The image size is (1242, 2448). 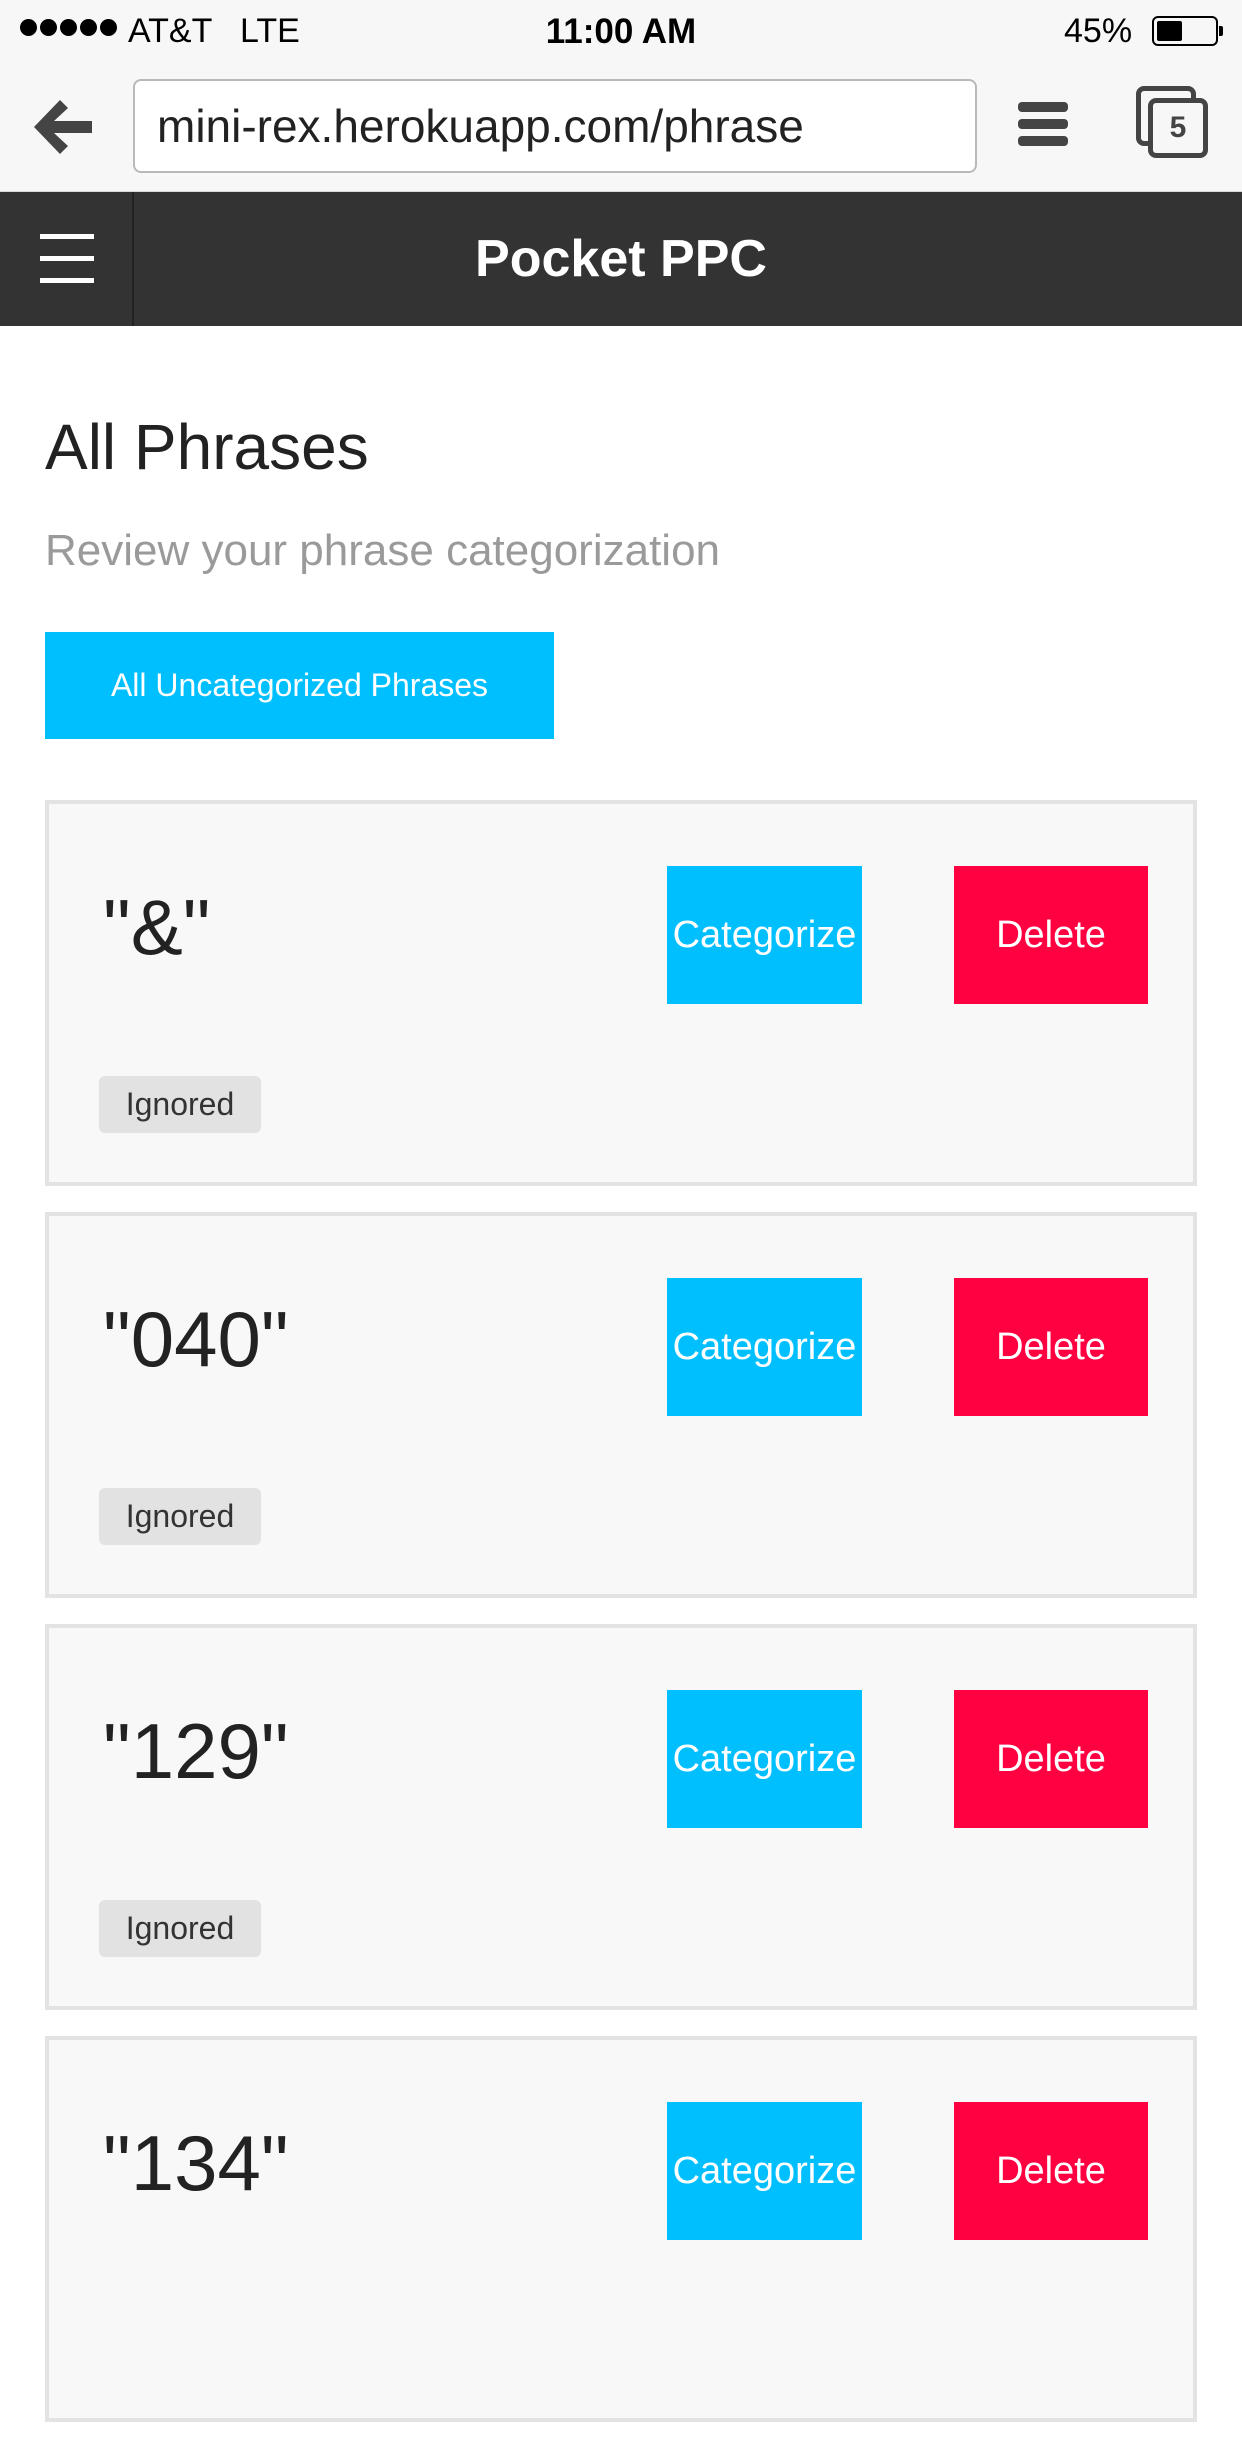 I want to click on url-field: mini-rex.herokuapp.com/phrase, so click(x=555, y=126).